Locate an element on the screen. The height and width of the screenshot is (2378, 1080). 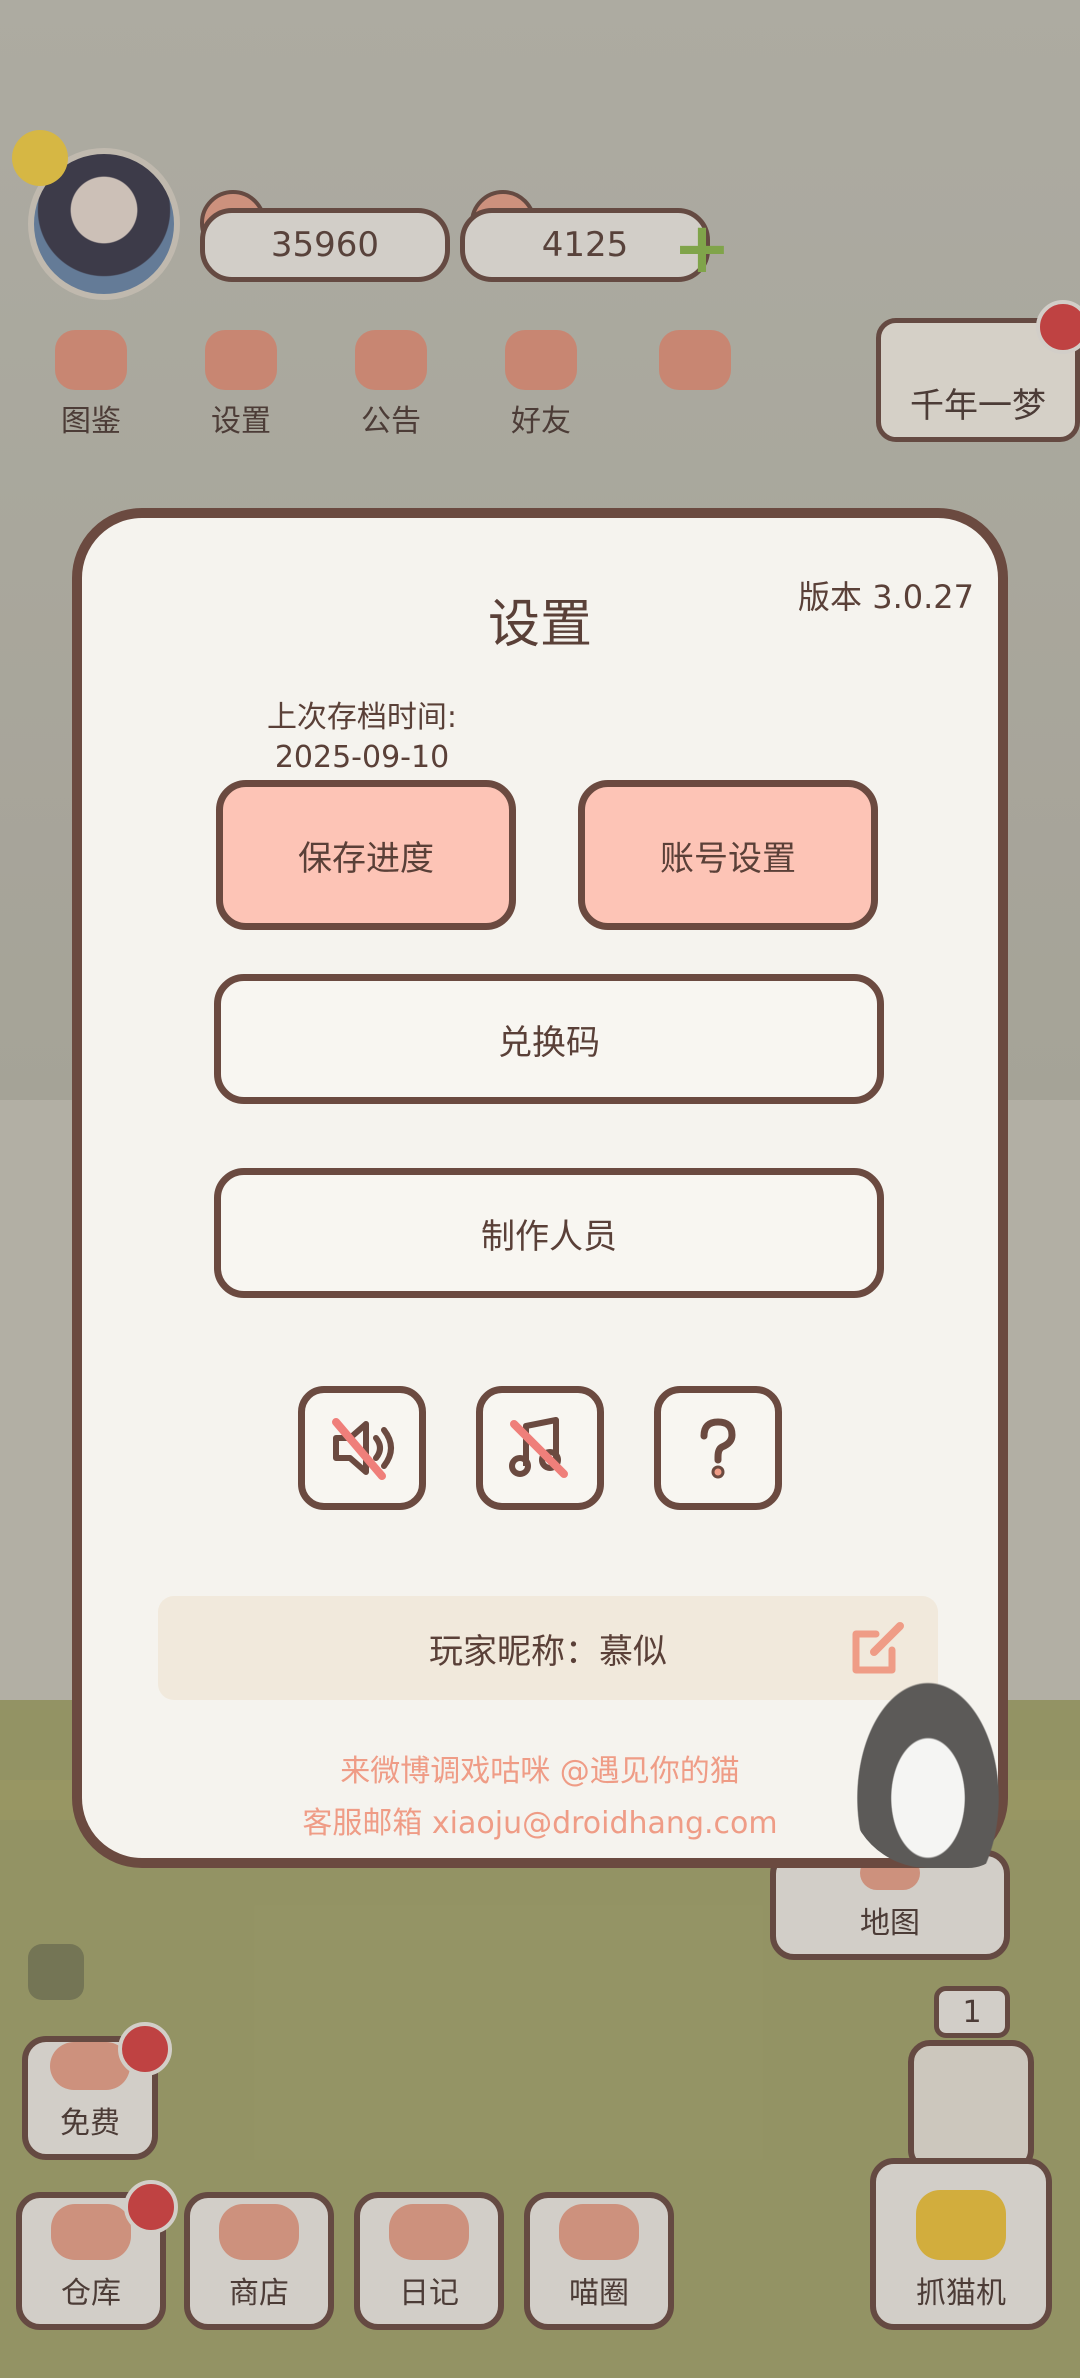
help-button is located at coordinates (718, 1448).